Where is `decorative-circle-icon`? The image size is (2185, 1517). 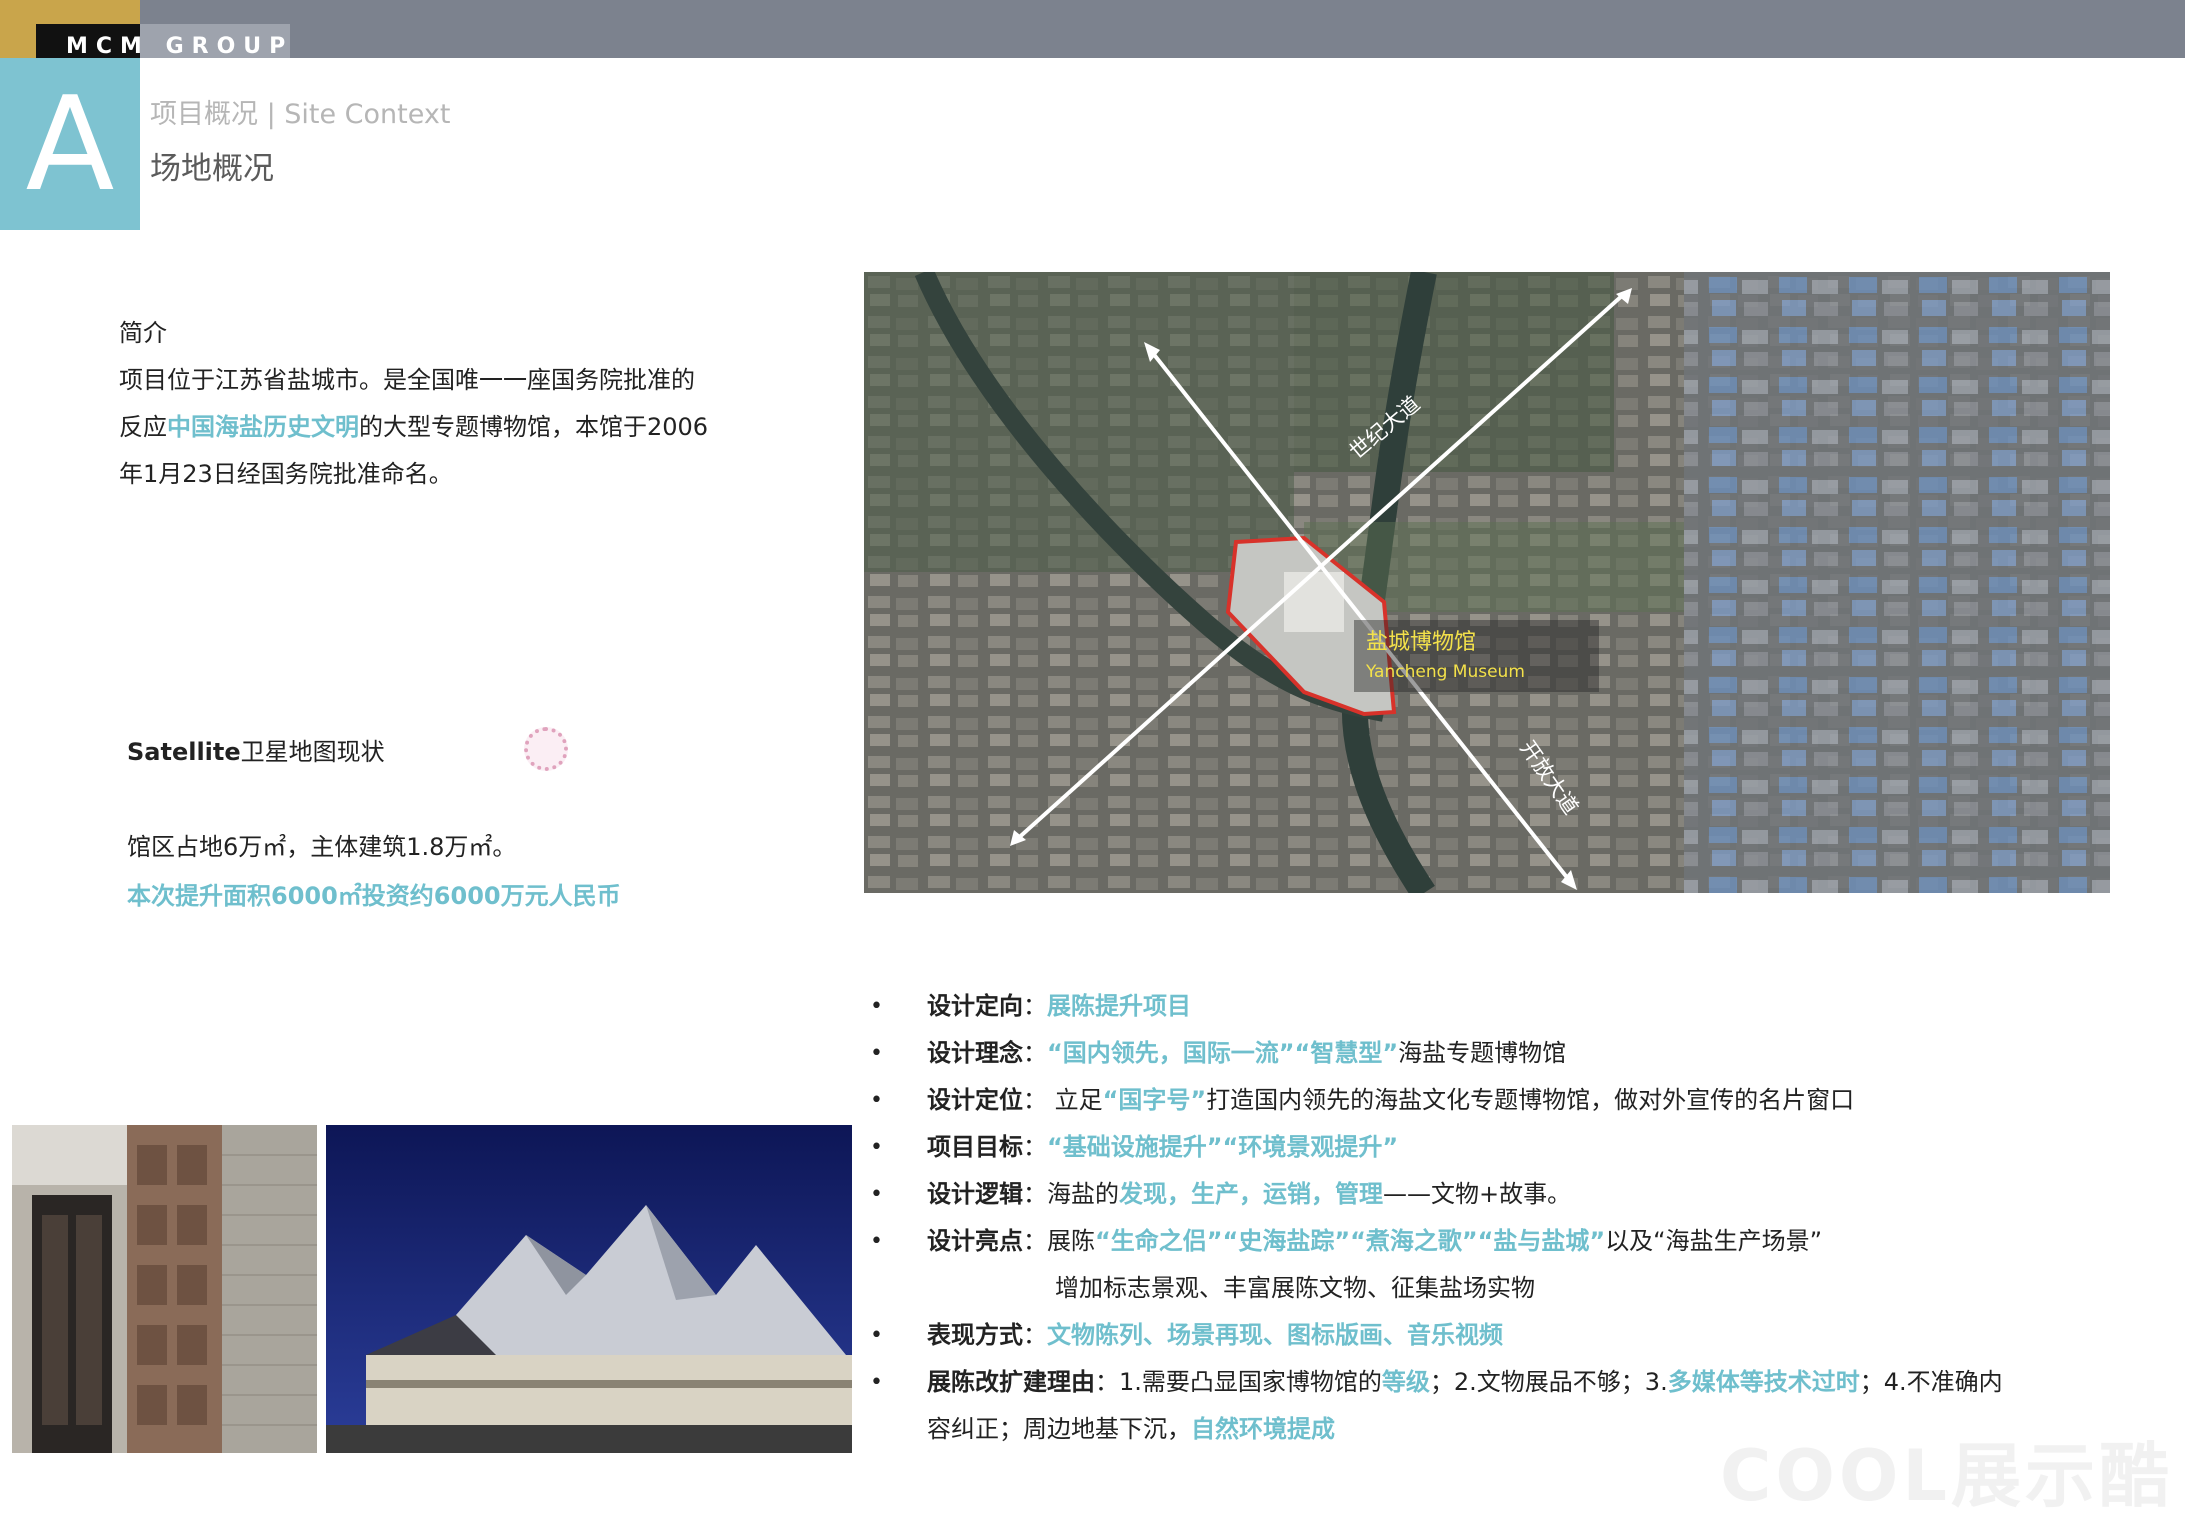
decorative-circle-icon is located at coordinates (546, 749).